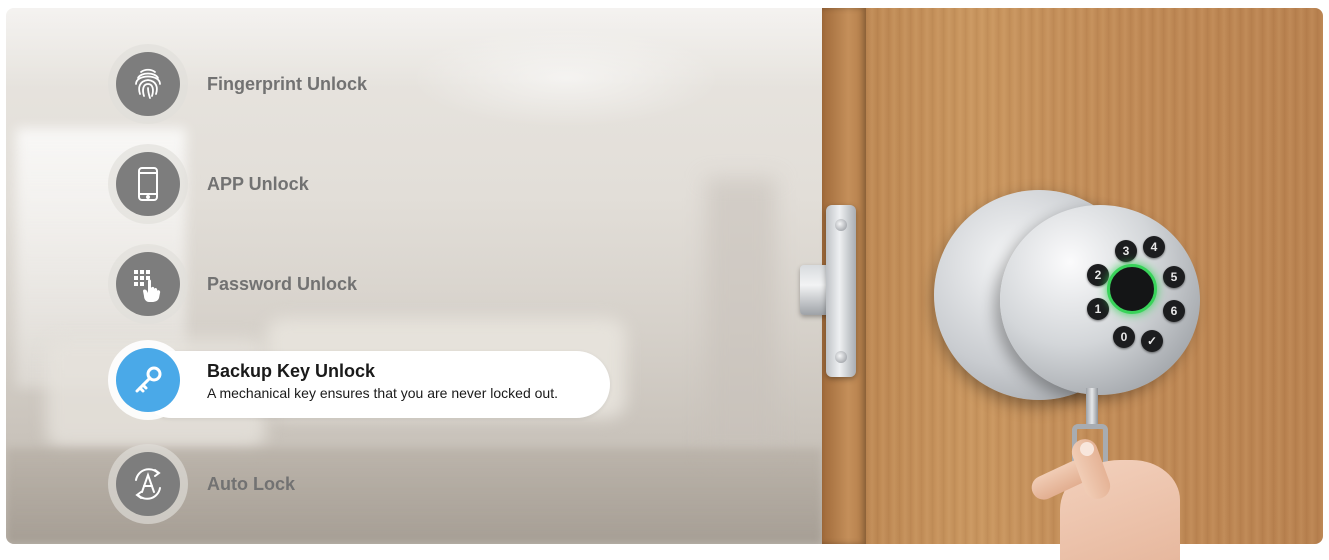 The width and height of the screenshot is (1329, 560). What do you see at coordinates (148, 484) in the screenshot?
I see `auto-lock-icon` at bounding box center [148, 484].